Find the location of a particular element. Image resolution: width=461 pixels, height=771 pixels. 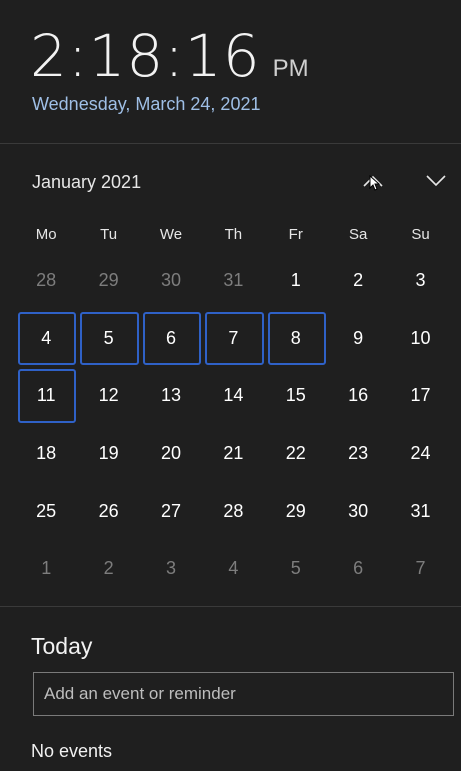

calendar-day: 16 is located at coordinates (358, 396).